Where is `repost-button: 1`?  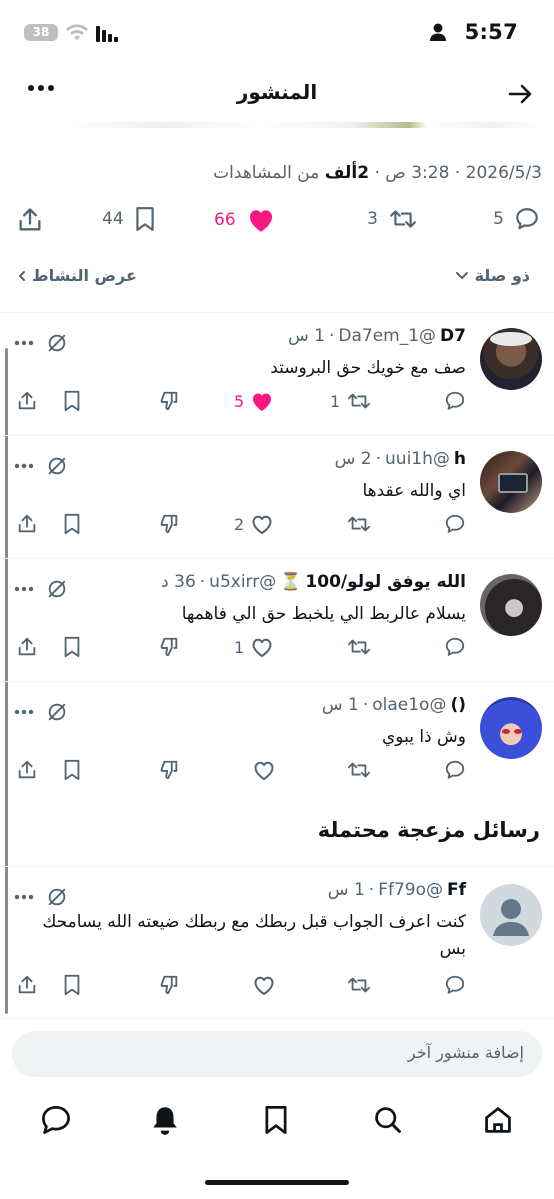
repost-button: 1 is located at coordinates (351, 401).